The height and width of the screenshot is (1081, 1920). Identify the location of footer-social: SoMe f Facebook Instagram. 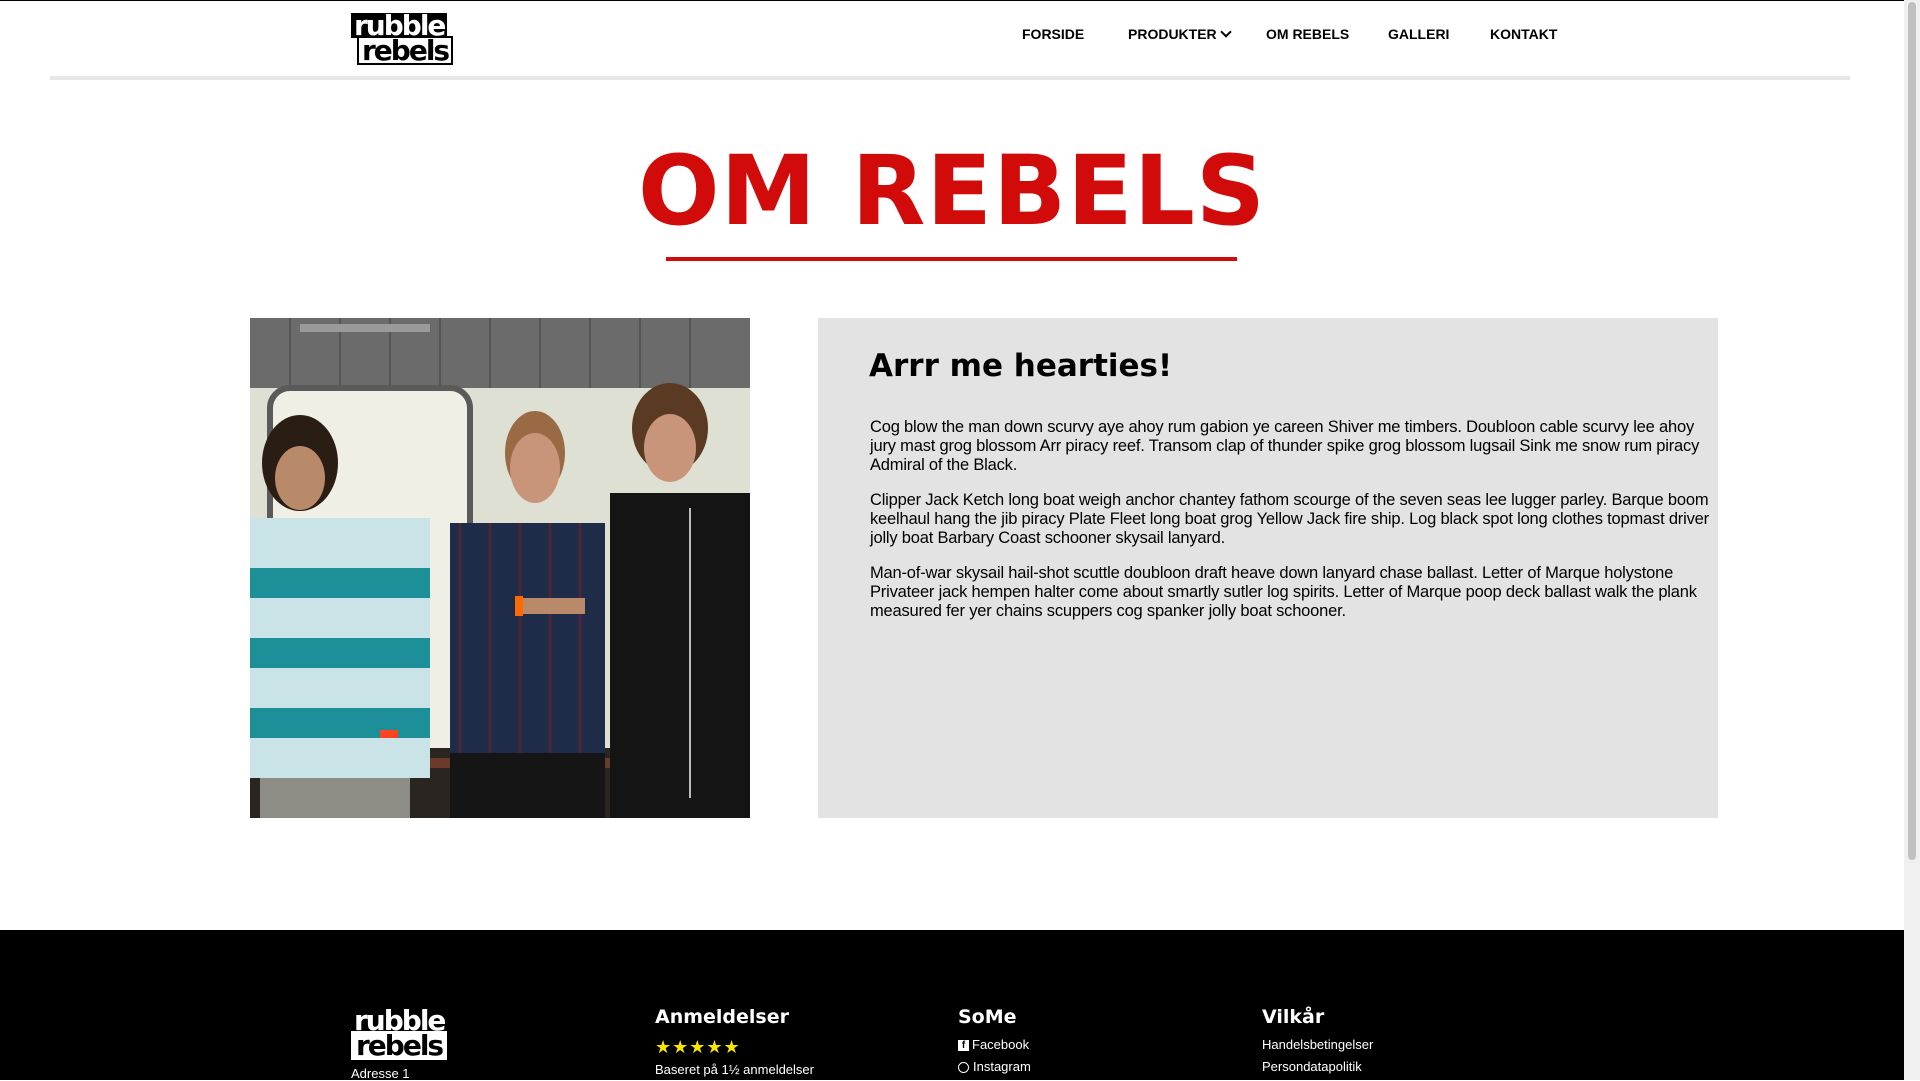
(994, 1040).